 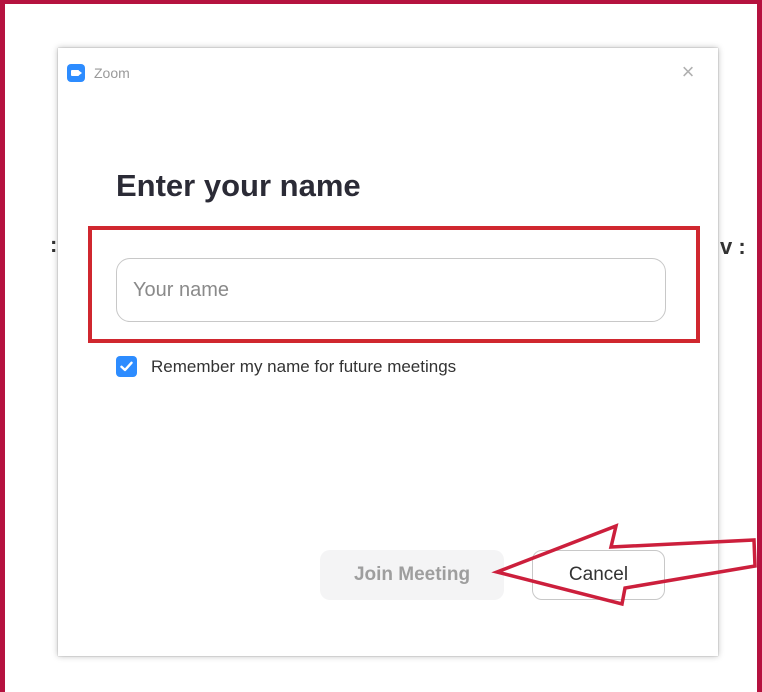 What do you see at coordinates (238, 185) in the screenshot?
I see `page-title: Enter your name` at bounding box center [238, 185].